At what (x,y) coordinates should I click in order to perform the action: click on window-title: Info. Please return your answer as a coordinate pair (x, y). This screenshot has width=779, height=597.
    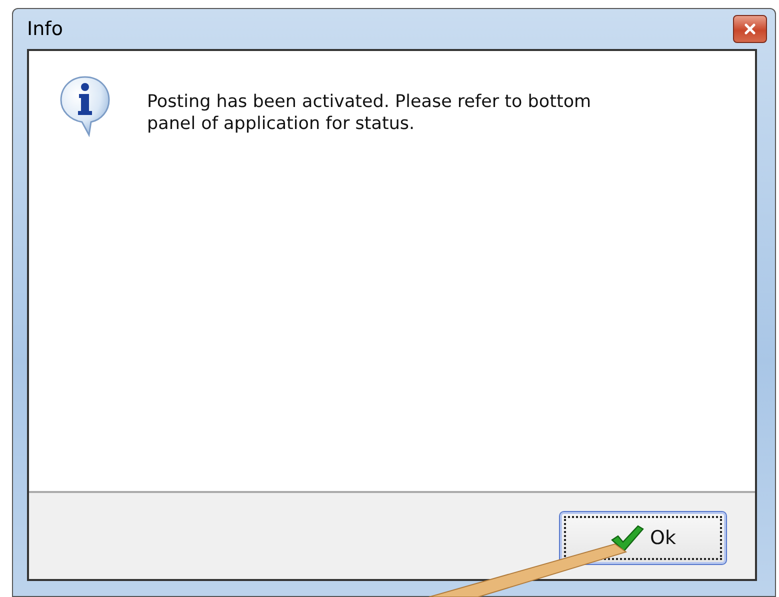
    Looking at the image, I should click on (45, 29).